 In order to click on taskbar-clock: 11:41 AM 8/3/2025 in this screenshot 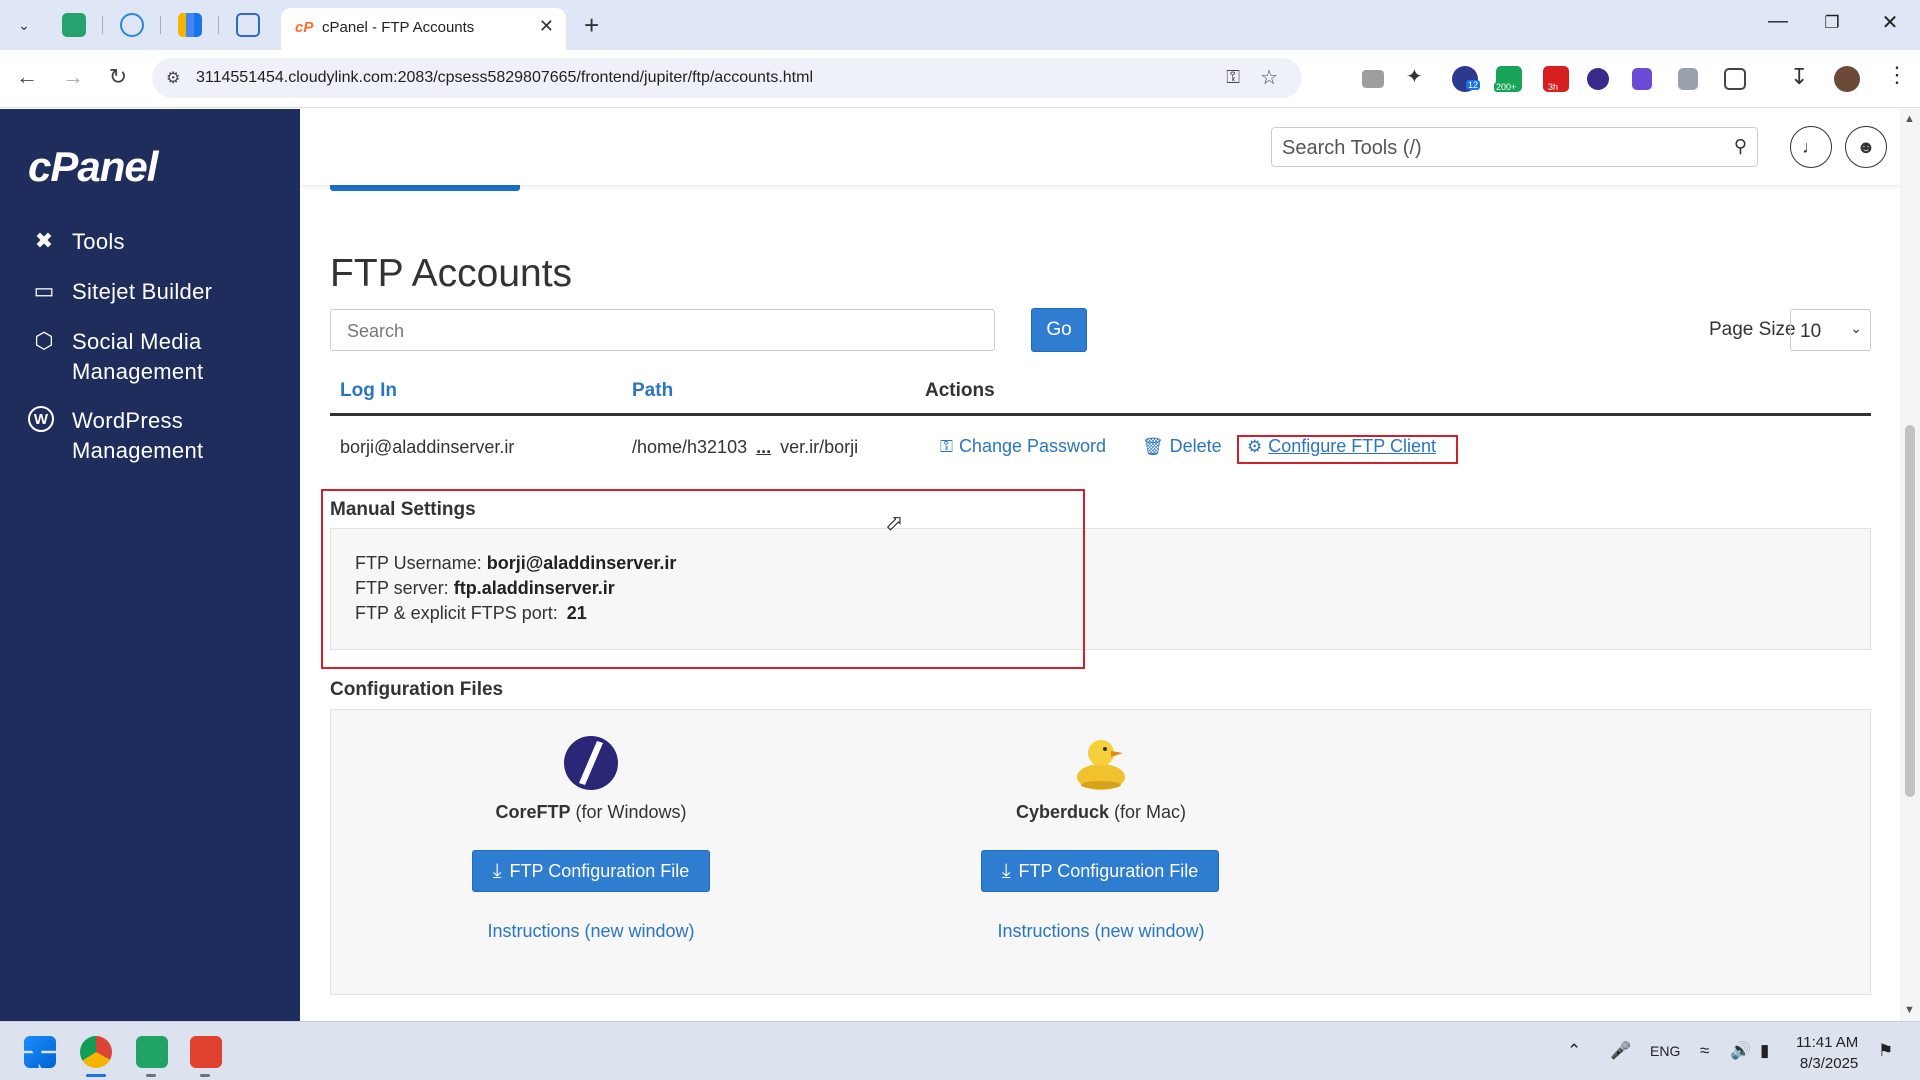, I will do `click(1827, 1053)`.